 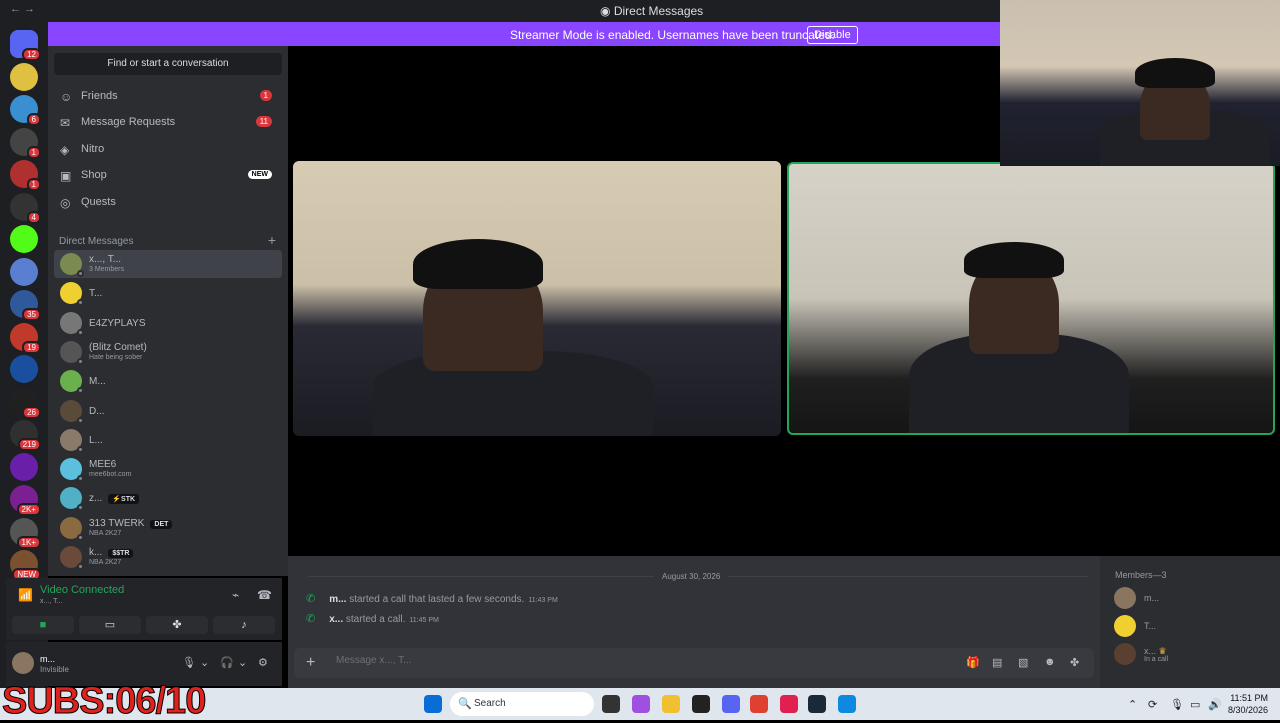 I want to click on apps-icon: ✤, so click(x=1074, y=662).